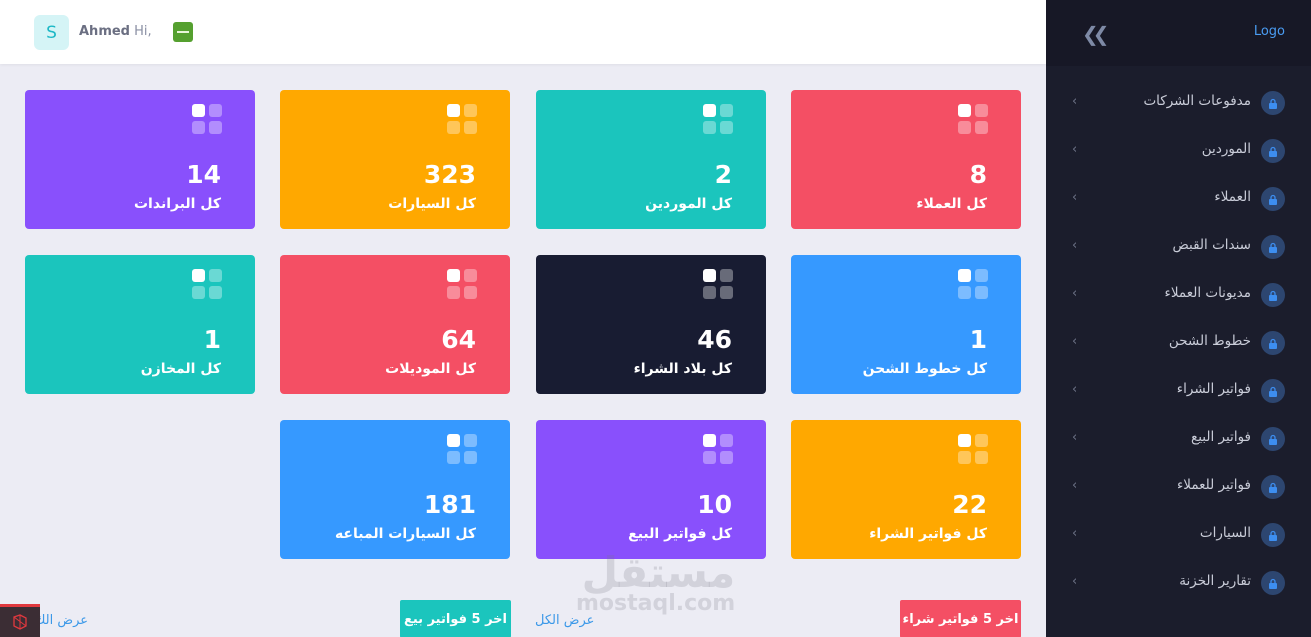 This screenshot has width=1311, height=637. What do you see at coordinates (1095, 34) in the screenshot?
I see `collapse-sidebar-icon: ❮❮` at bounding box center [1095, 34].